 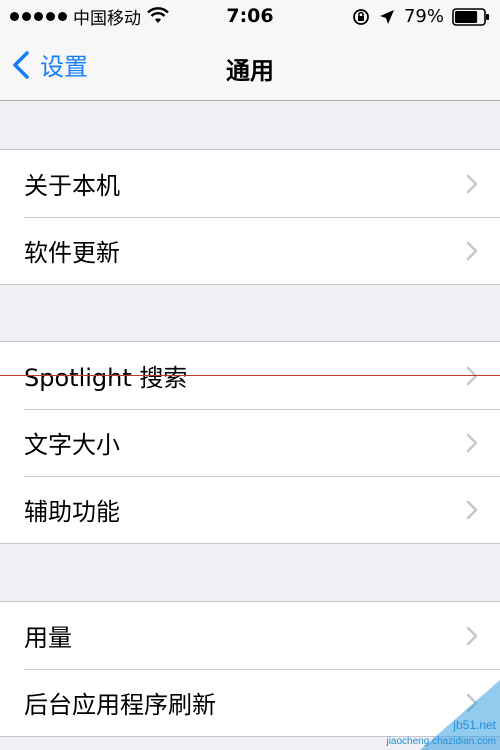 What do you see at coordinates (386, 16) in the screenshot?
I see `location-icon` at bounding box center [386, 16].